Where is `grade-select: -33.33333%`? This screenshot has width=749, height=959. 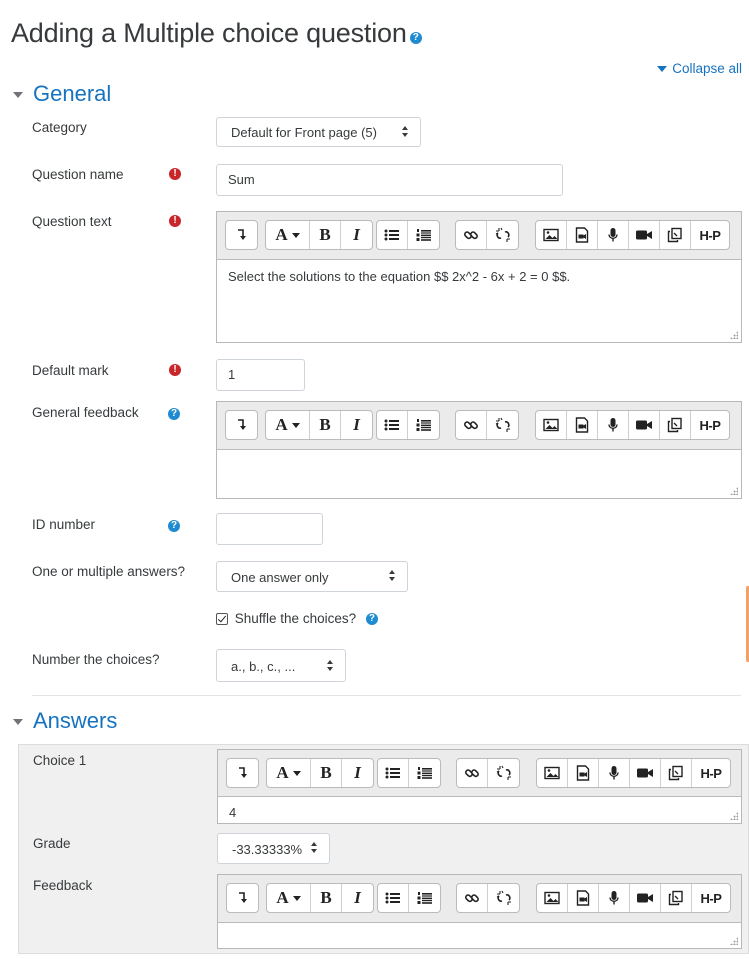
grade-select: -33.33333% is located at coordinates (273, 848).